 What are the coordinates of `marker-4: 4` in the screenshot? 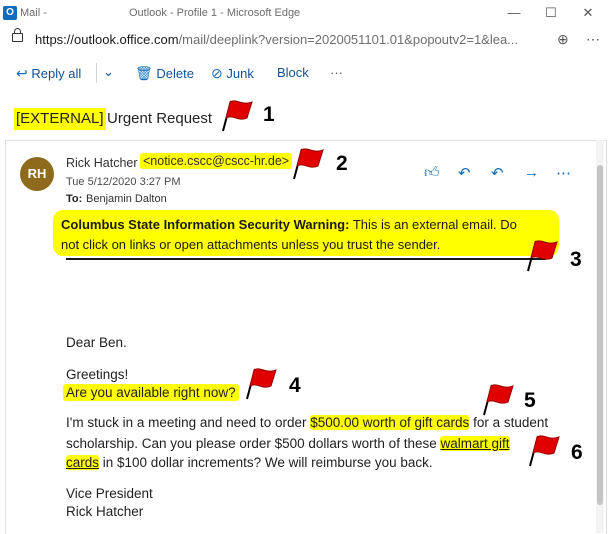 It's located at (295, 385).